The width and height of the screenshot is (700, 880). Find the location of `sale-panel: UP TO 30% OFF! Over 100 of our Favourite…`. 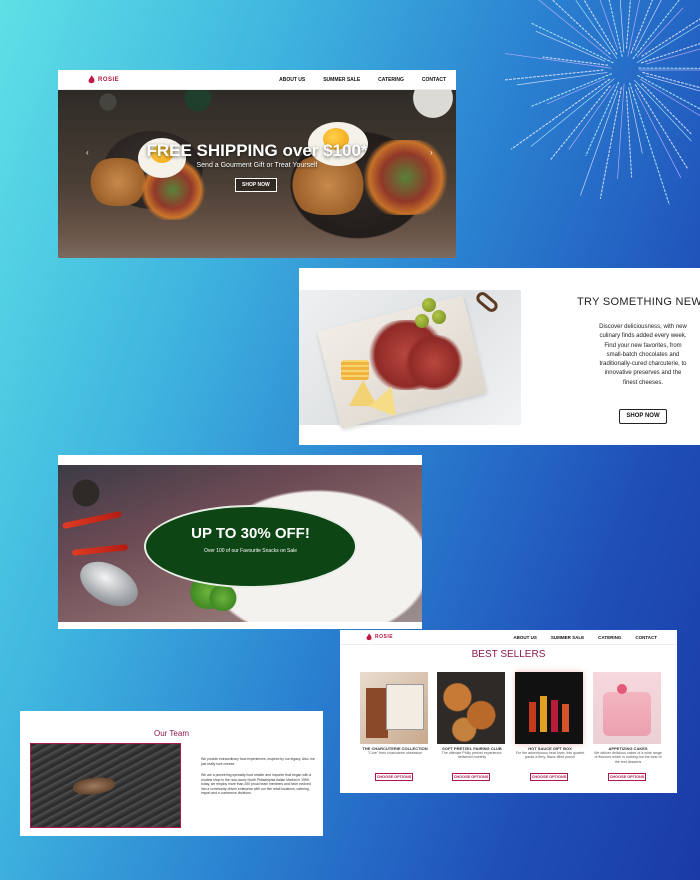

sale-panel: UP TO 30% OFF! Over 100 of our Favourite… is located at coordinates (240, 542).